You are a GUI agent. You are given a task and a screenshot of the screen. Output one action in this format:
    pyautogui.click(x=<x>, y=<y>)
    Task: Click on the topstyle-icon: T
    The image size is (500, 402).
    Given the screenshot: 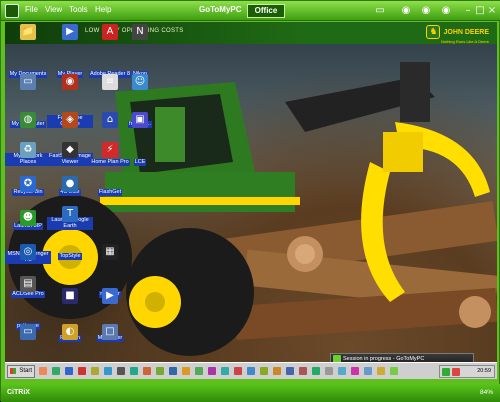 What is the action you would take?
    pyautogui.click(x=70, y=214)
    